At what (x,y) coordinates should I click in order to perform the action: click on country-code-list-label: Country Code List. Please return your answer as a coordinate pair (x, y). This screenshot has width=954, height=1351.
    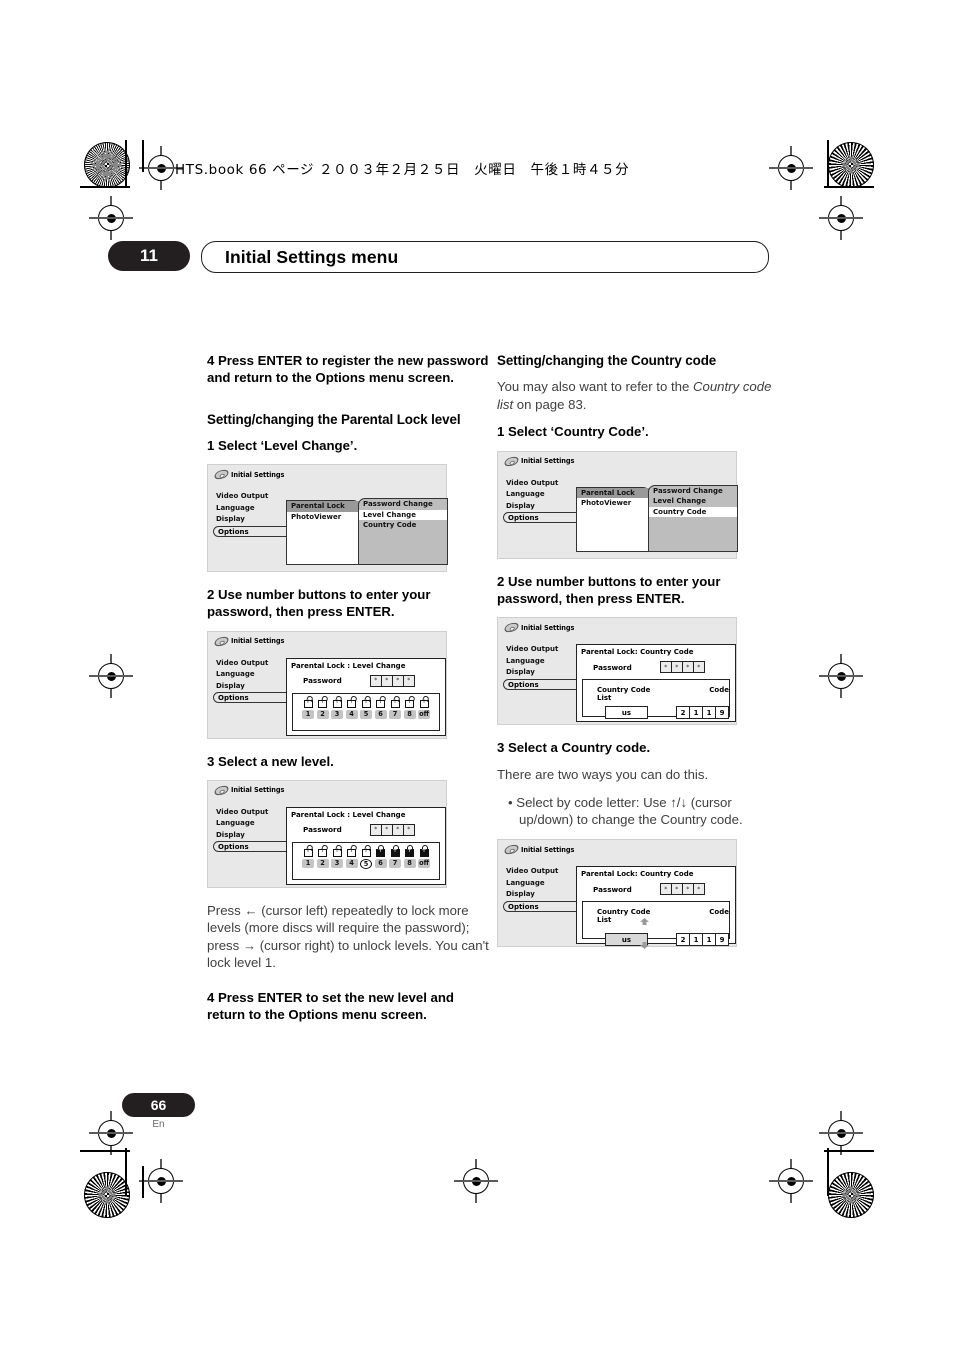
    Looking at the image, I should click on (624, 916).